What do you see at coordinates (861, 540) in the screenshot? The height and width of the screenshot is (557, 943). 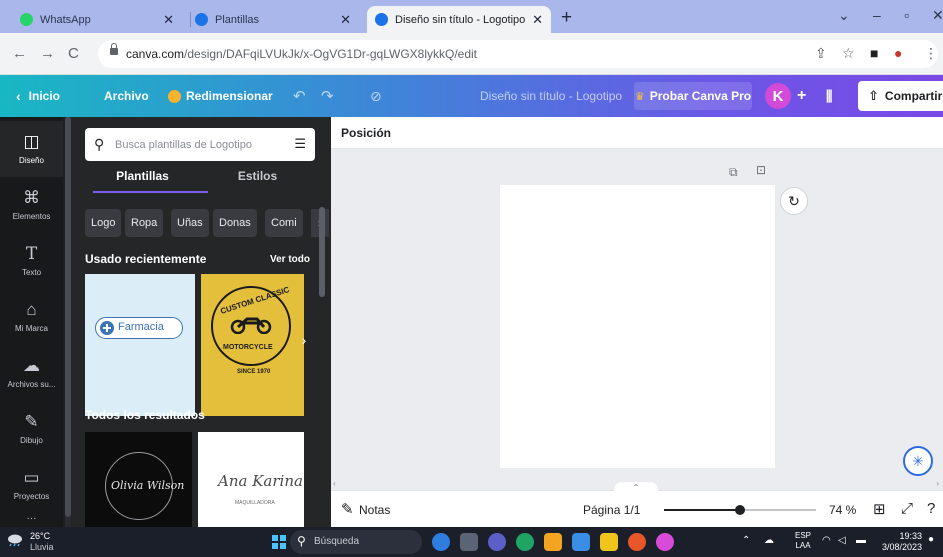 I see `battery-icon: ▬` at bounding box center [861, 540].